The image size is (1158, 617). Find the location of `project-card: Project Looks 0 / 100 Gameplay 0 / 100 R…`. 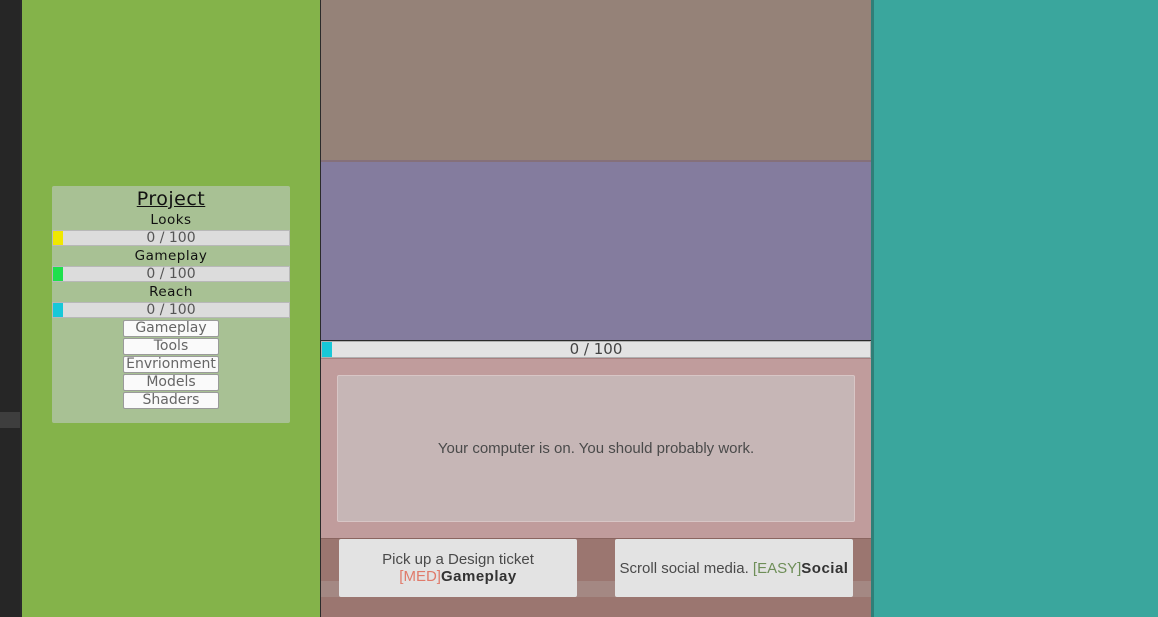

project-card: Project Looks 0 / 100 Gameplay 0 / 100 R… is located at coordinates (171, 304).